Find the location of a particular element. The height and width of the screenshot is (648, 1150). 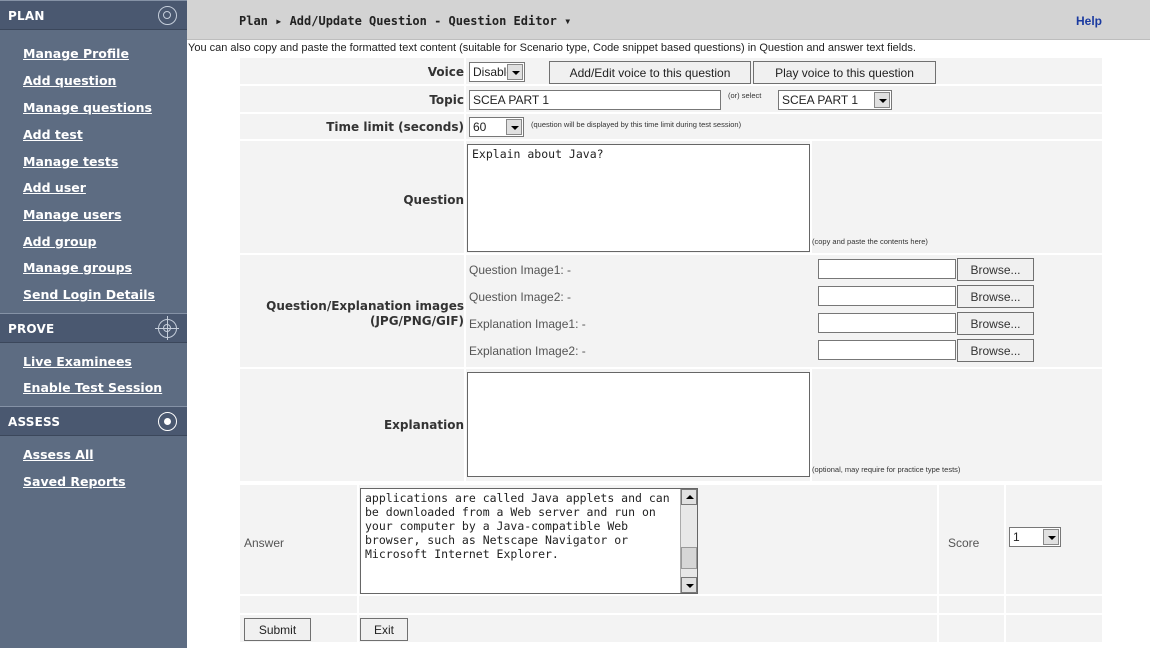

prove-section-title: PROVE is located at coordinates (31, 329).